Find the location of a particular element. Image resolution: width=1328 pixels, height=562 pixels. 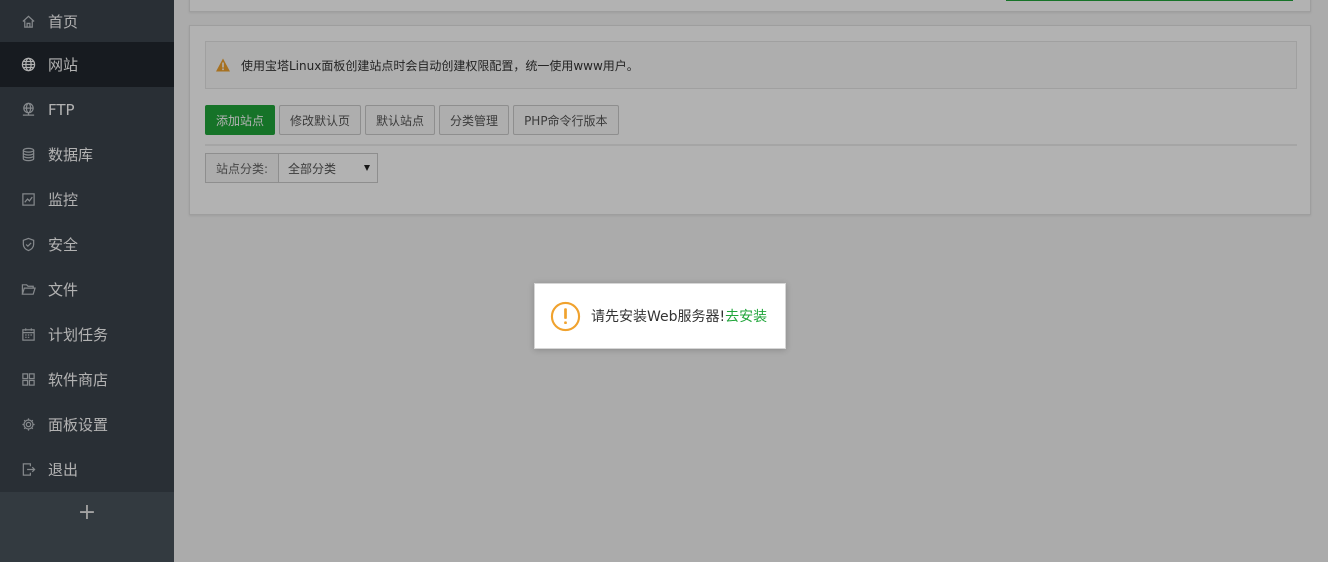

exclamation-circle-icon is located at coordinates (565, 316).